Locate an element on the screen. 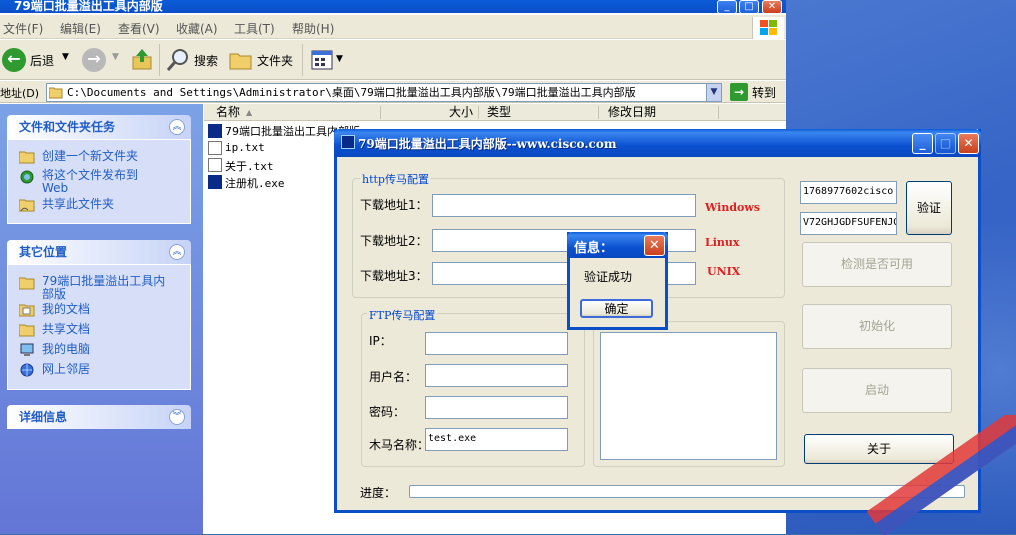 This screenshot has width=1016, height=535. up-folder-icon is located at coordinates (142, 59).